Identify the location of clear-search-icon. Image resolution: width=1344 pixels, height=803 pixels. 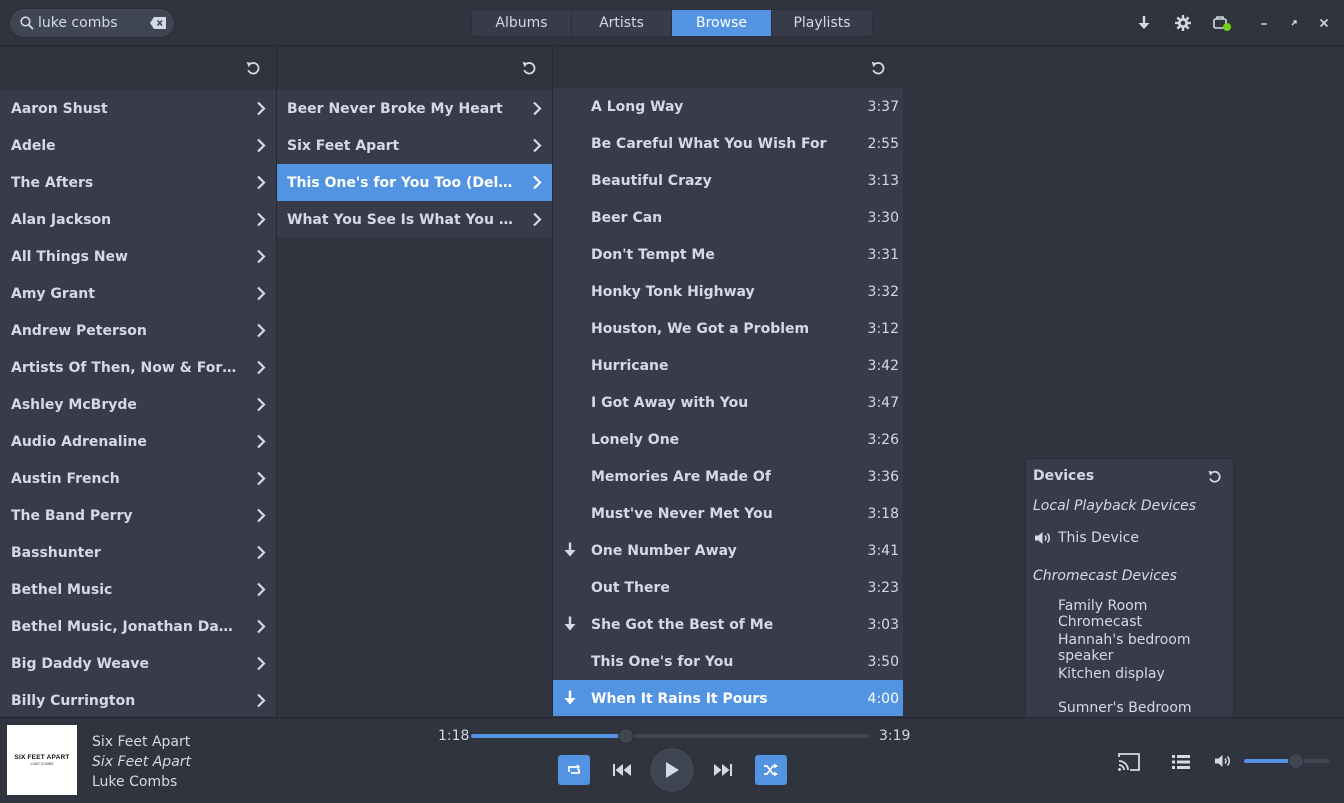
(158, 23).